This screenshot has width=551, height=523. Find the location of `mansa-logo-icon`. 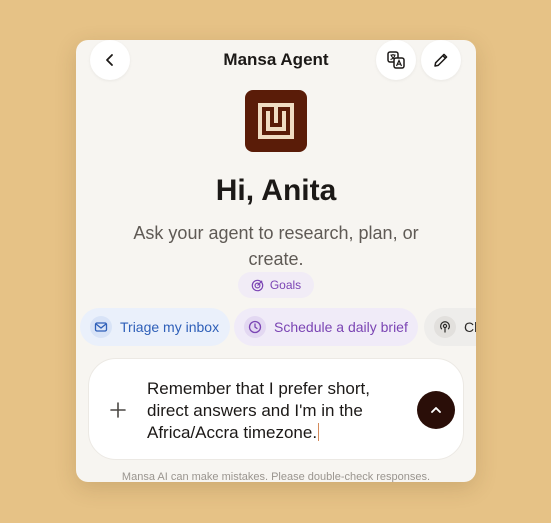

mansa-logo-icon is located at coordinates (276, 121).